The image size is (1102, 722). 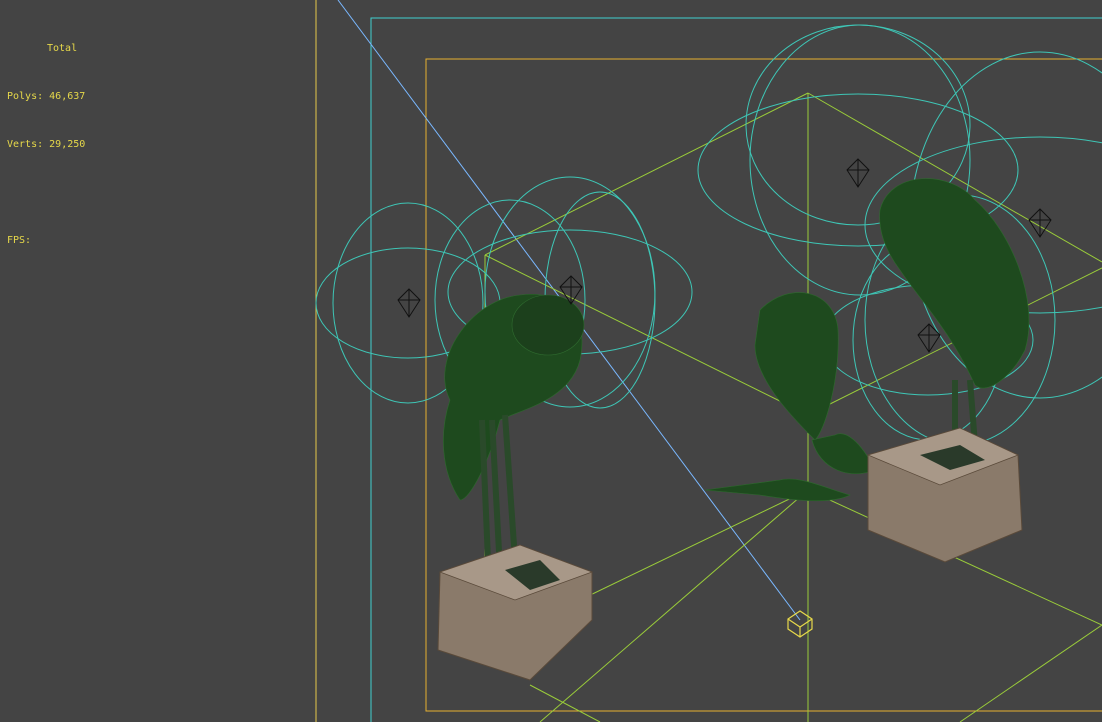 What do you see at coordinates (25, 144) in the screenshot?
I see `verts-label: Verts:` at bounding box center [25, 144].